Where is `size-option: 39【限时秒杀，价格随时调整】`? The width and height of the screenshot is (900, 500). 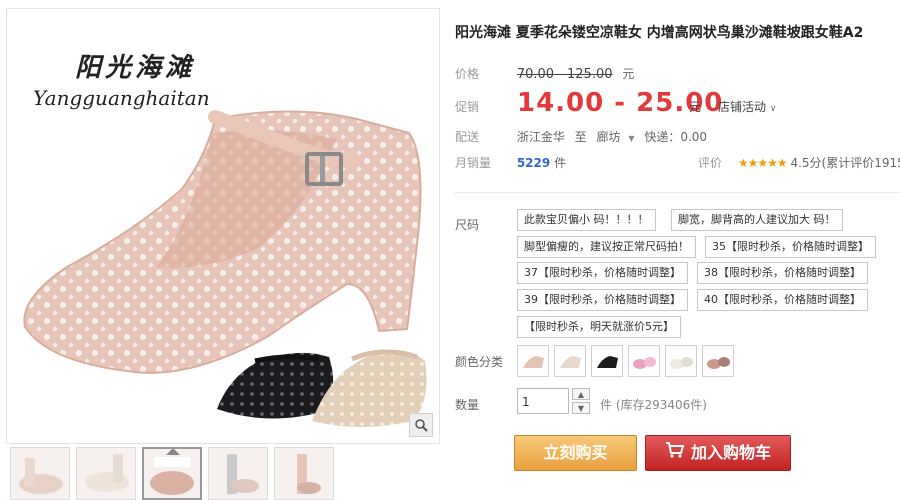
size-option: 39【限时秒杀，价格随时调整】 is located at coordinates (602, 300).